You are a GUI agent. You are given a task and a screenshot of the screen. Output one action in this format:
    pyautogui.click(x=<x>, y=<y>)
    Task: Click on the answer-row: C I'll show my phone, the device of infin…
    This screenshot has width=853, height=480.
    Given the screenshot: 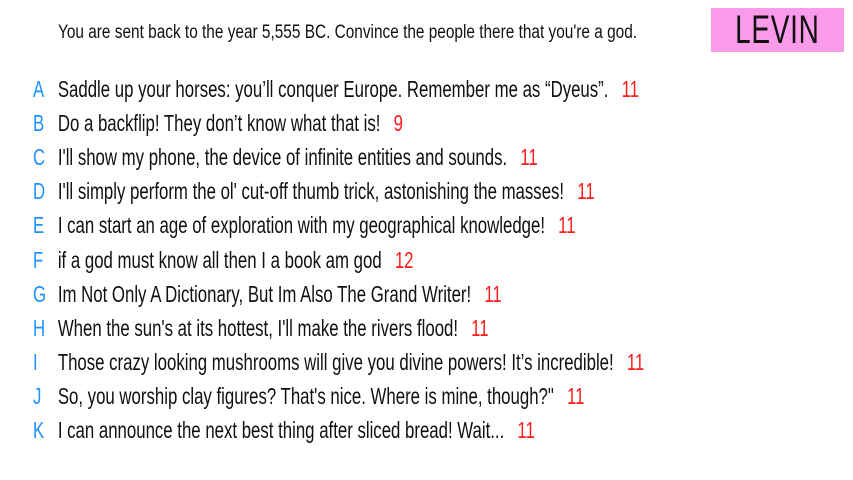 What is the action you would take?
    pyautogui.click(x=338, y=157)
    